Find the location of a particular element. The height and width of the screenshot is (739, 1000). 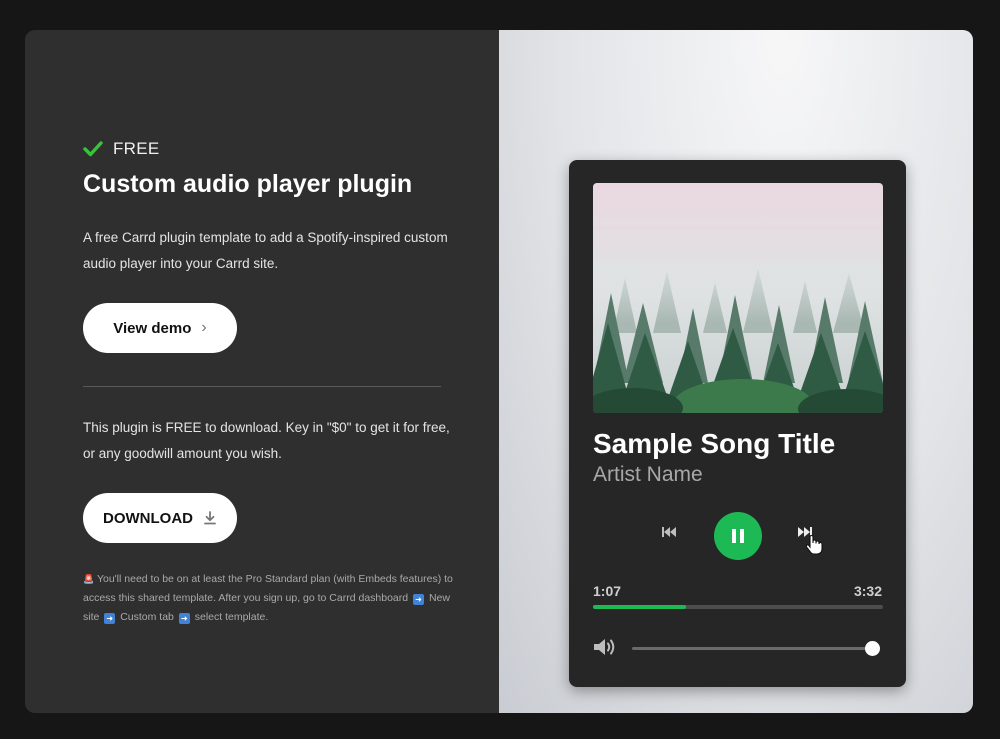

total-time: 3:32 is located at coordinates (867, 591).